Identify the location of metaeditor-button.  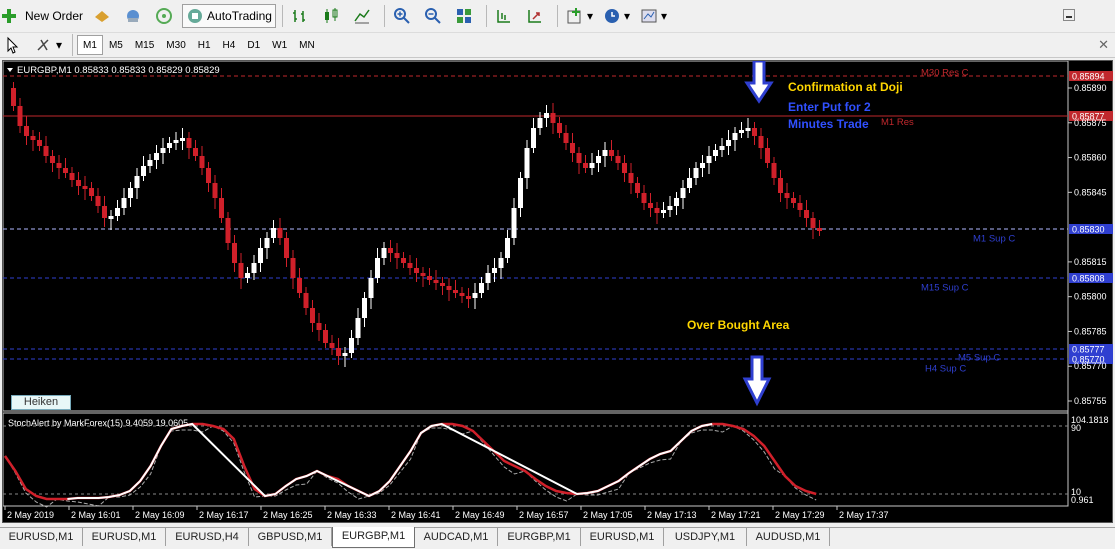
(103, 16).